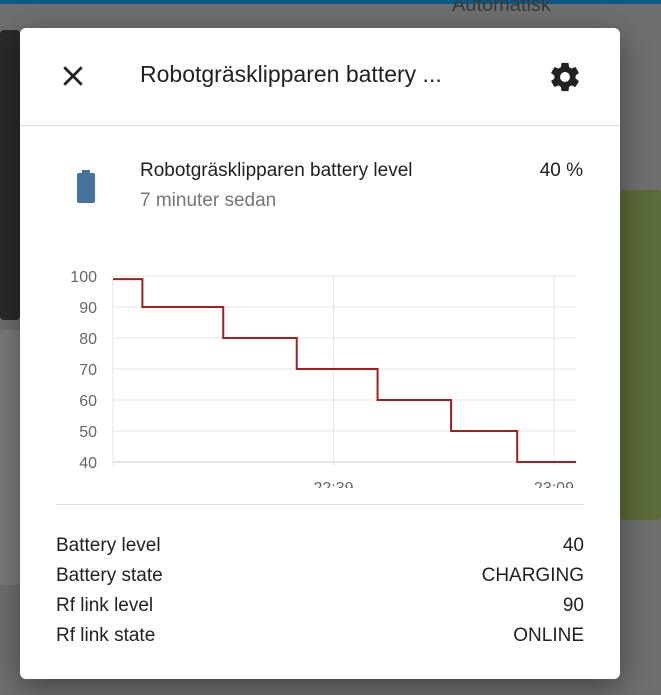  What do you see at coordinates (73, 76) in the screenshot?
I see `close-icon` at bounding box center [73, 76].